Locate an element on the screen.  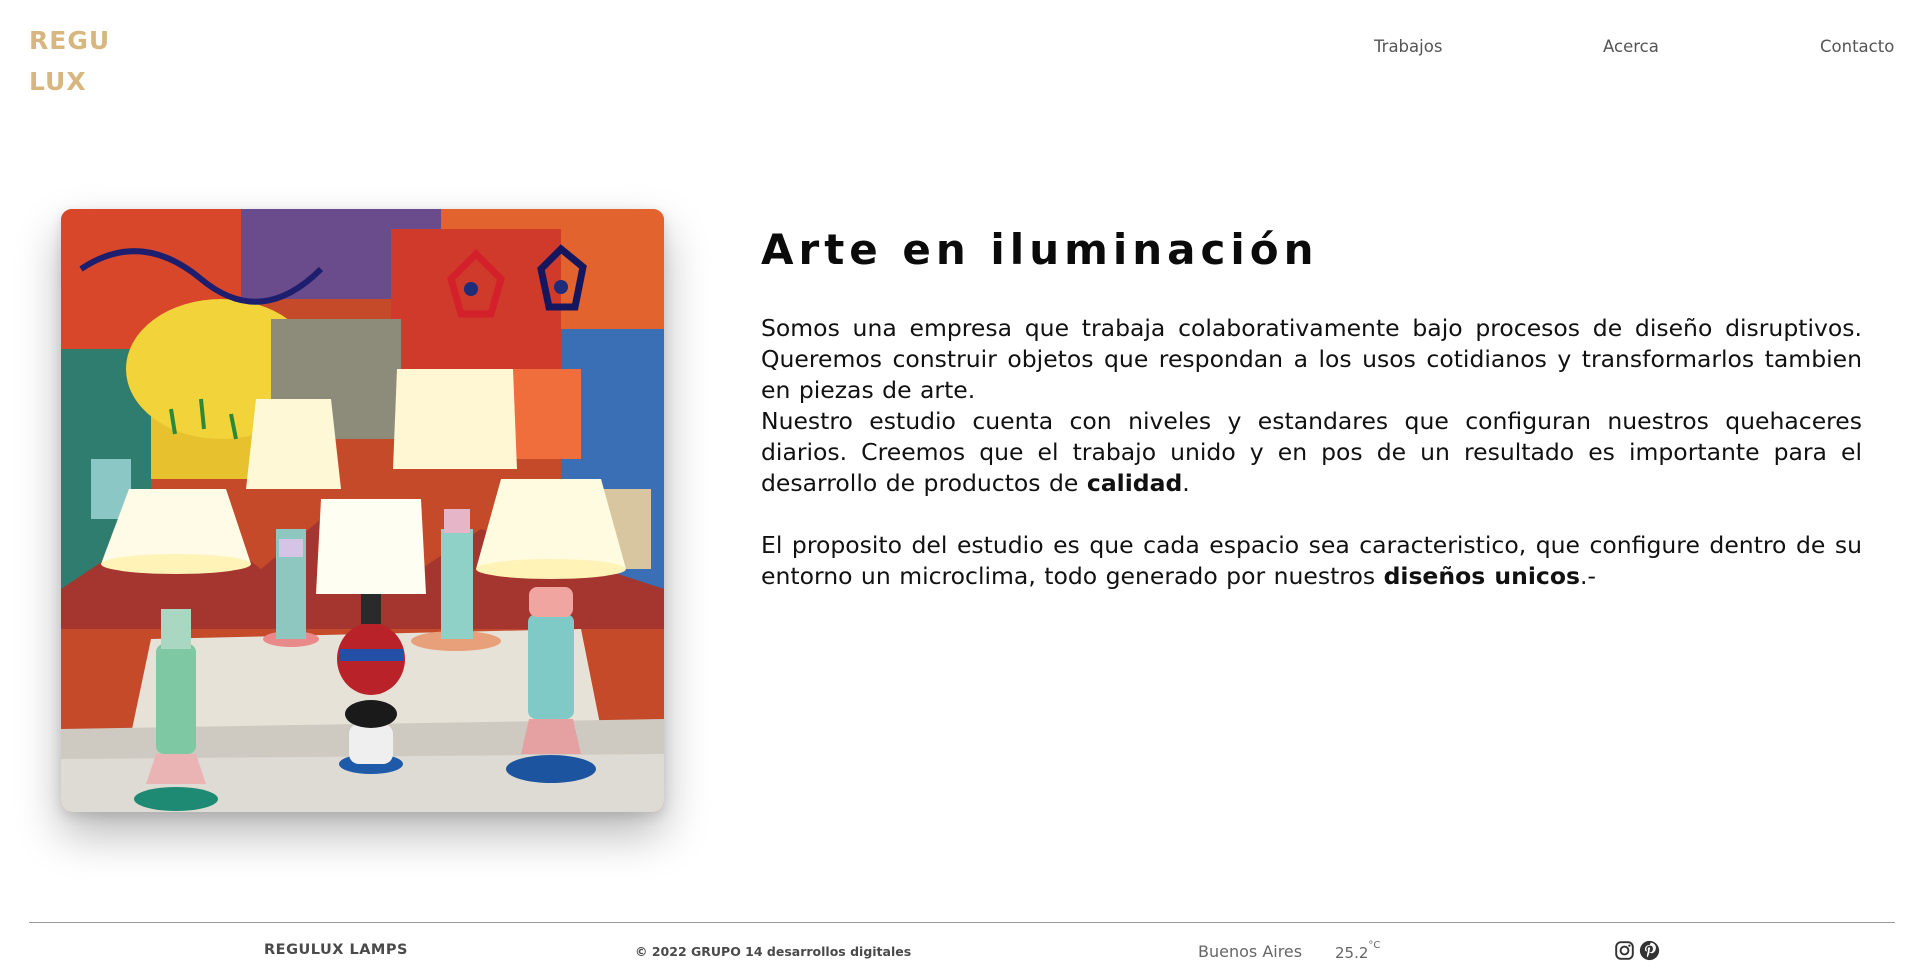
footer-divider is located at coordinates (962, 922).